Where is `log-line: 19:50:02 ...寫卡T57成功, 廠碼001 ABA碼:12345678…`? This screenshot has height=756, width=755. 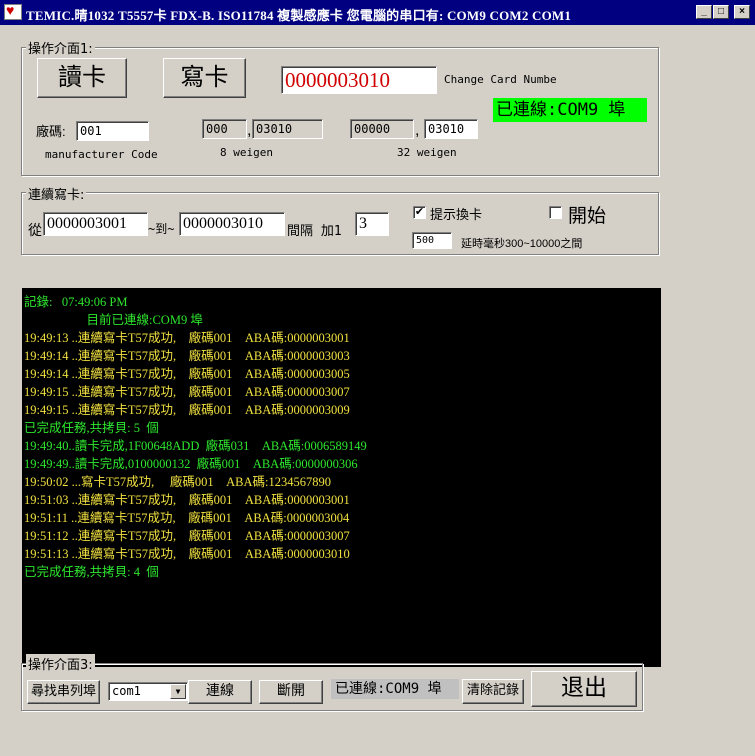 log-line: 19:50:02 ...寫卡T57成功, 廠碼001 ABA碼:12345678… is located at coordinates (177, 482).